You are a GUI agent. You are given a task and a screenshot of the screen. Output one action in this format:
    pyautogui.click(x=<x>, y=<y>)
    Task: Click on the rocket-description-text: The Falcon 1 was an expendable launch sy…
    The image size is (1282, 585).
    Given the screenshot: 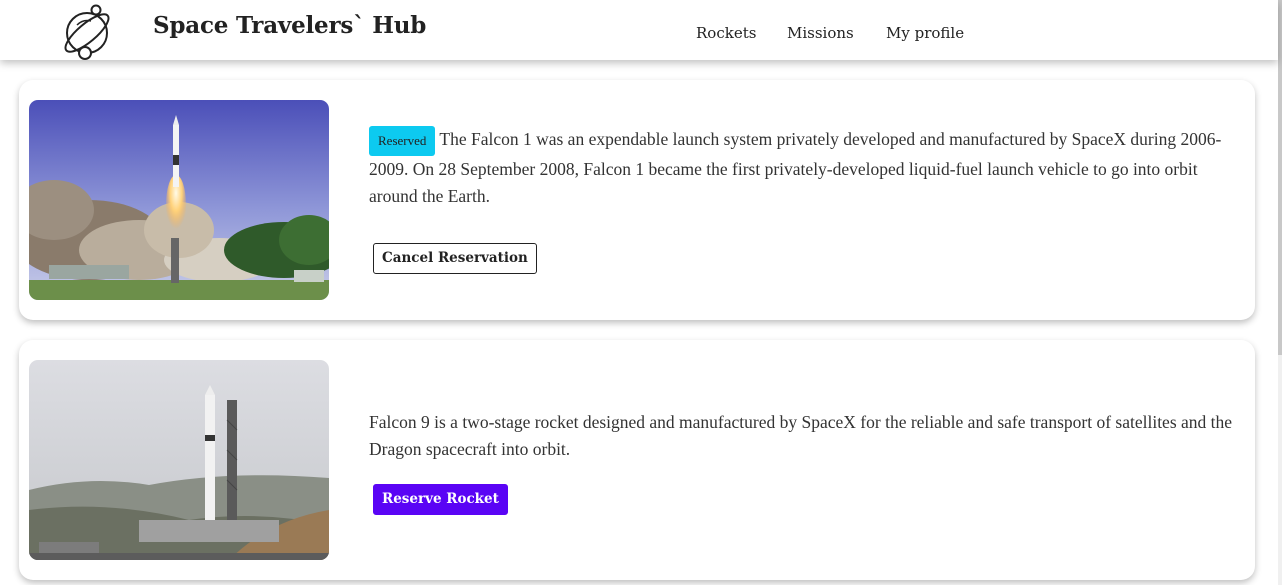 What is the action you would take?
    pyautogui.click(x=795, y=167)
    